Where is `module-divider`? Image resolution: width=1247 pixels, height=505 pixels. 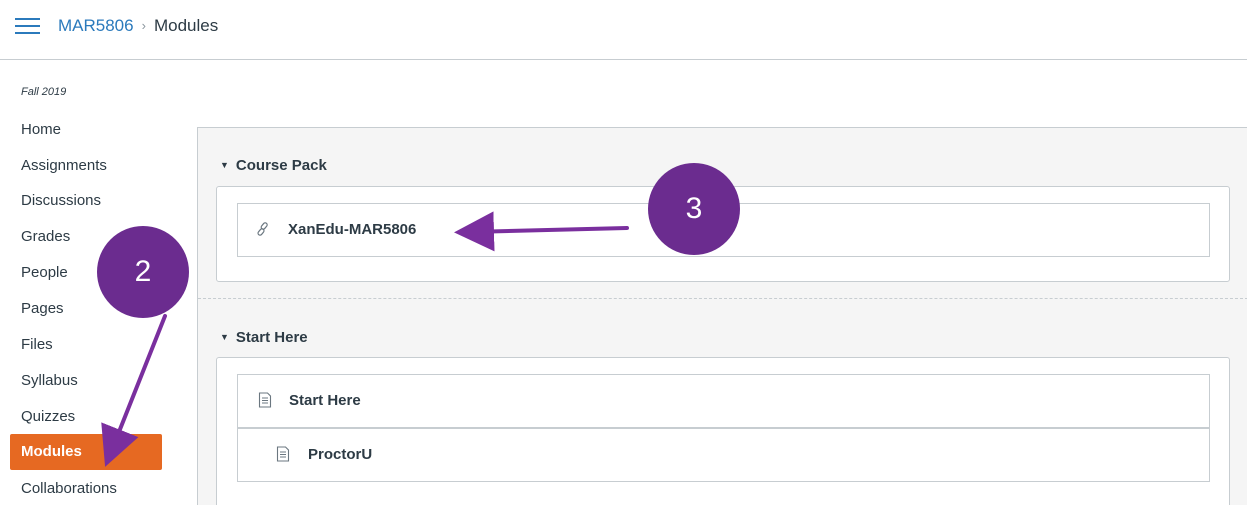 module-divider is located at coordinates (722, 298).